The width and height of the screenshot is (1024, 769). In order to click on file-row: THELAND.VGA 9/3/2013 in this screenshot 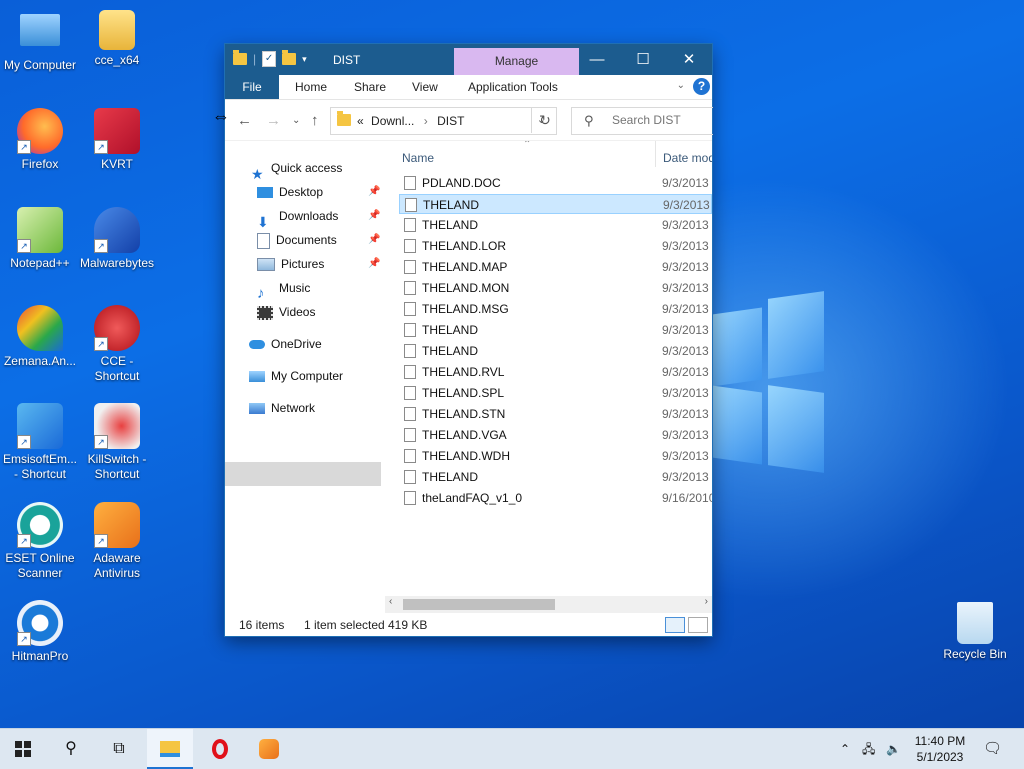, I will do `click(555, 435)`.